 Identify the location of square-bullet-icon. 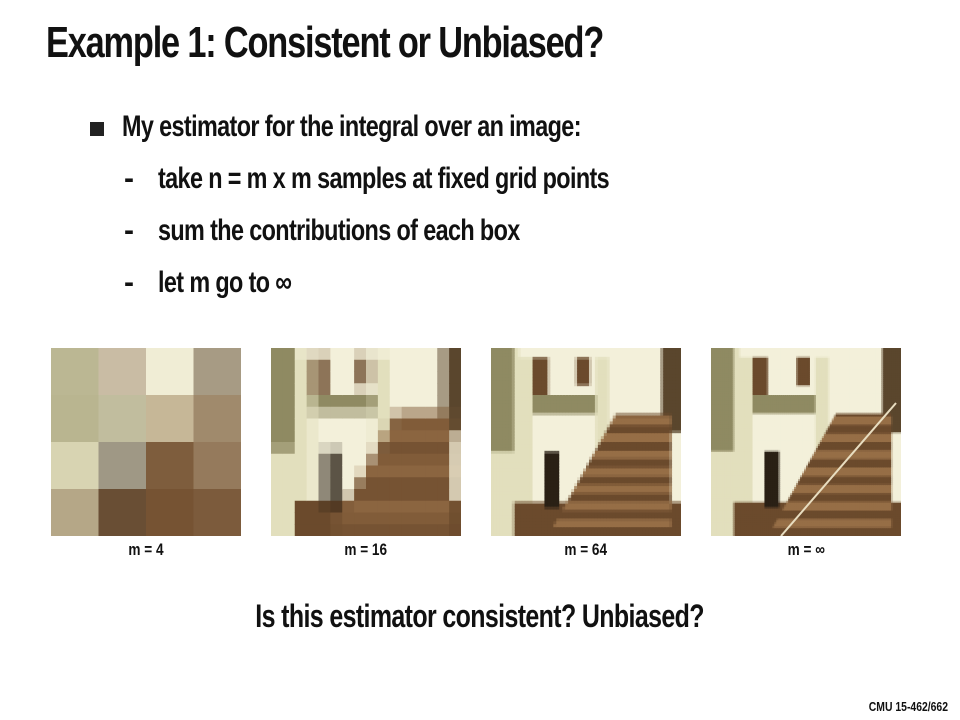
(97, 129).